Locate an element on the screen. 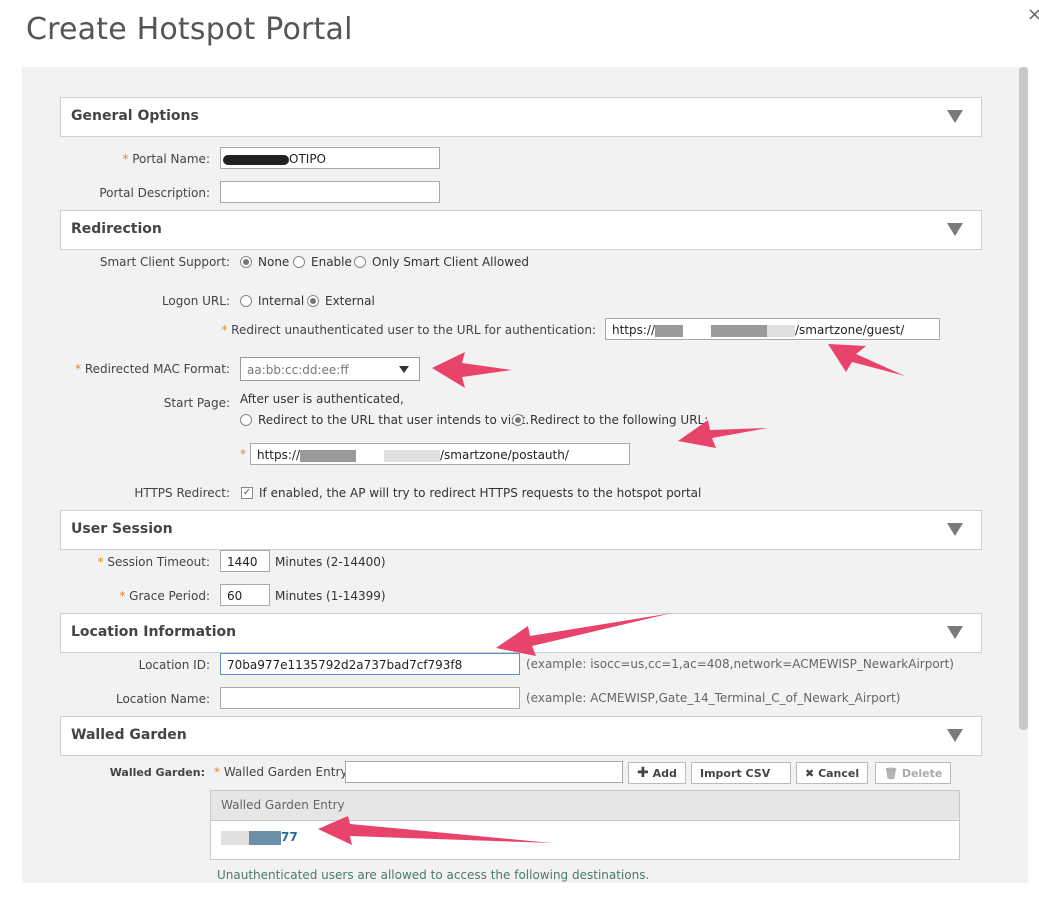 Image resolution: width=1039 pixels, height=903 pixels. walled-garden-entry-input is located at coordinates (484, 772).